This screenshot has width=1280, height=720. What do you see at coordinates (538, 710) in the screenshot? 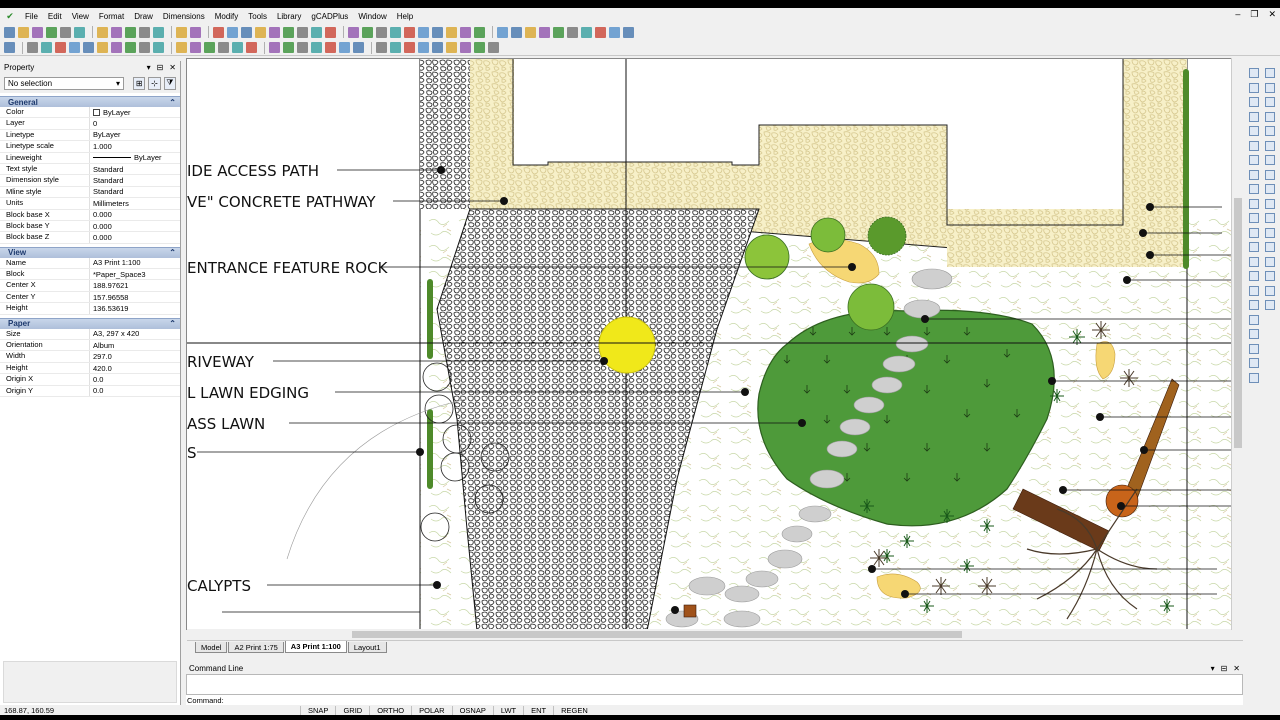
I see `ent-toggle: ENT` at bounding box center [538, 710].